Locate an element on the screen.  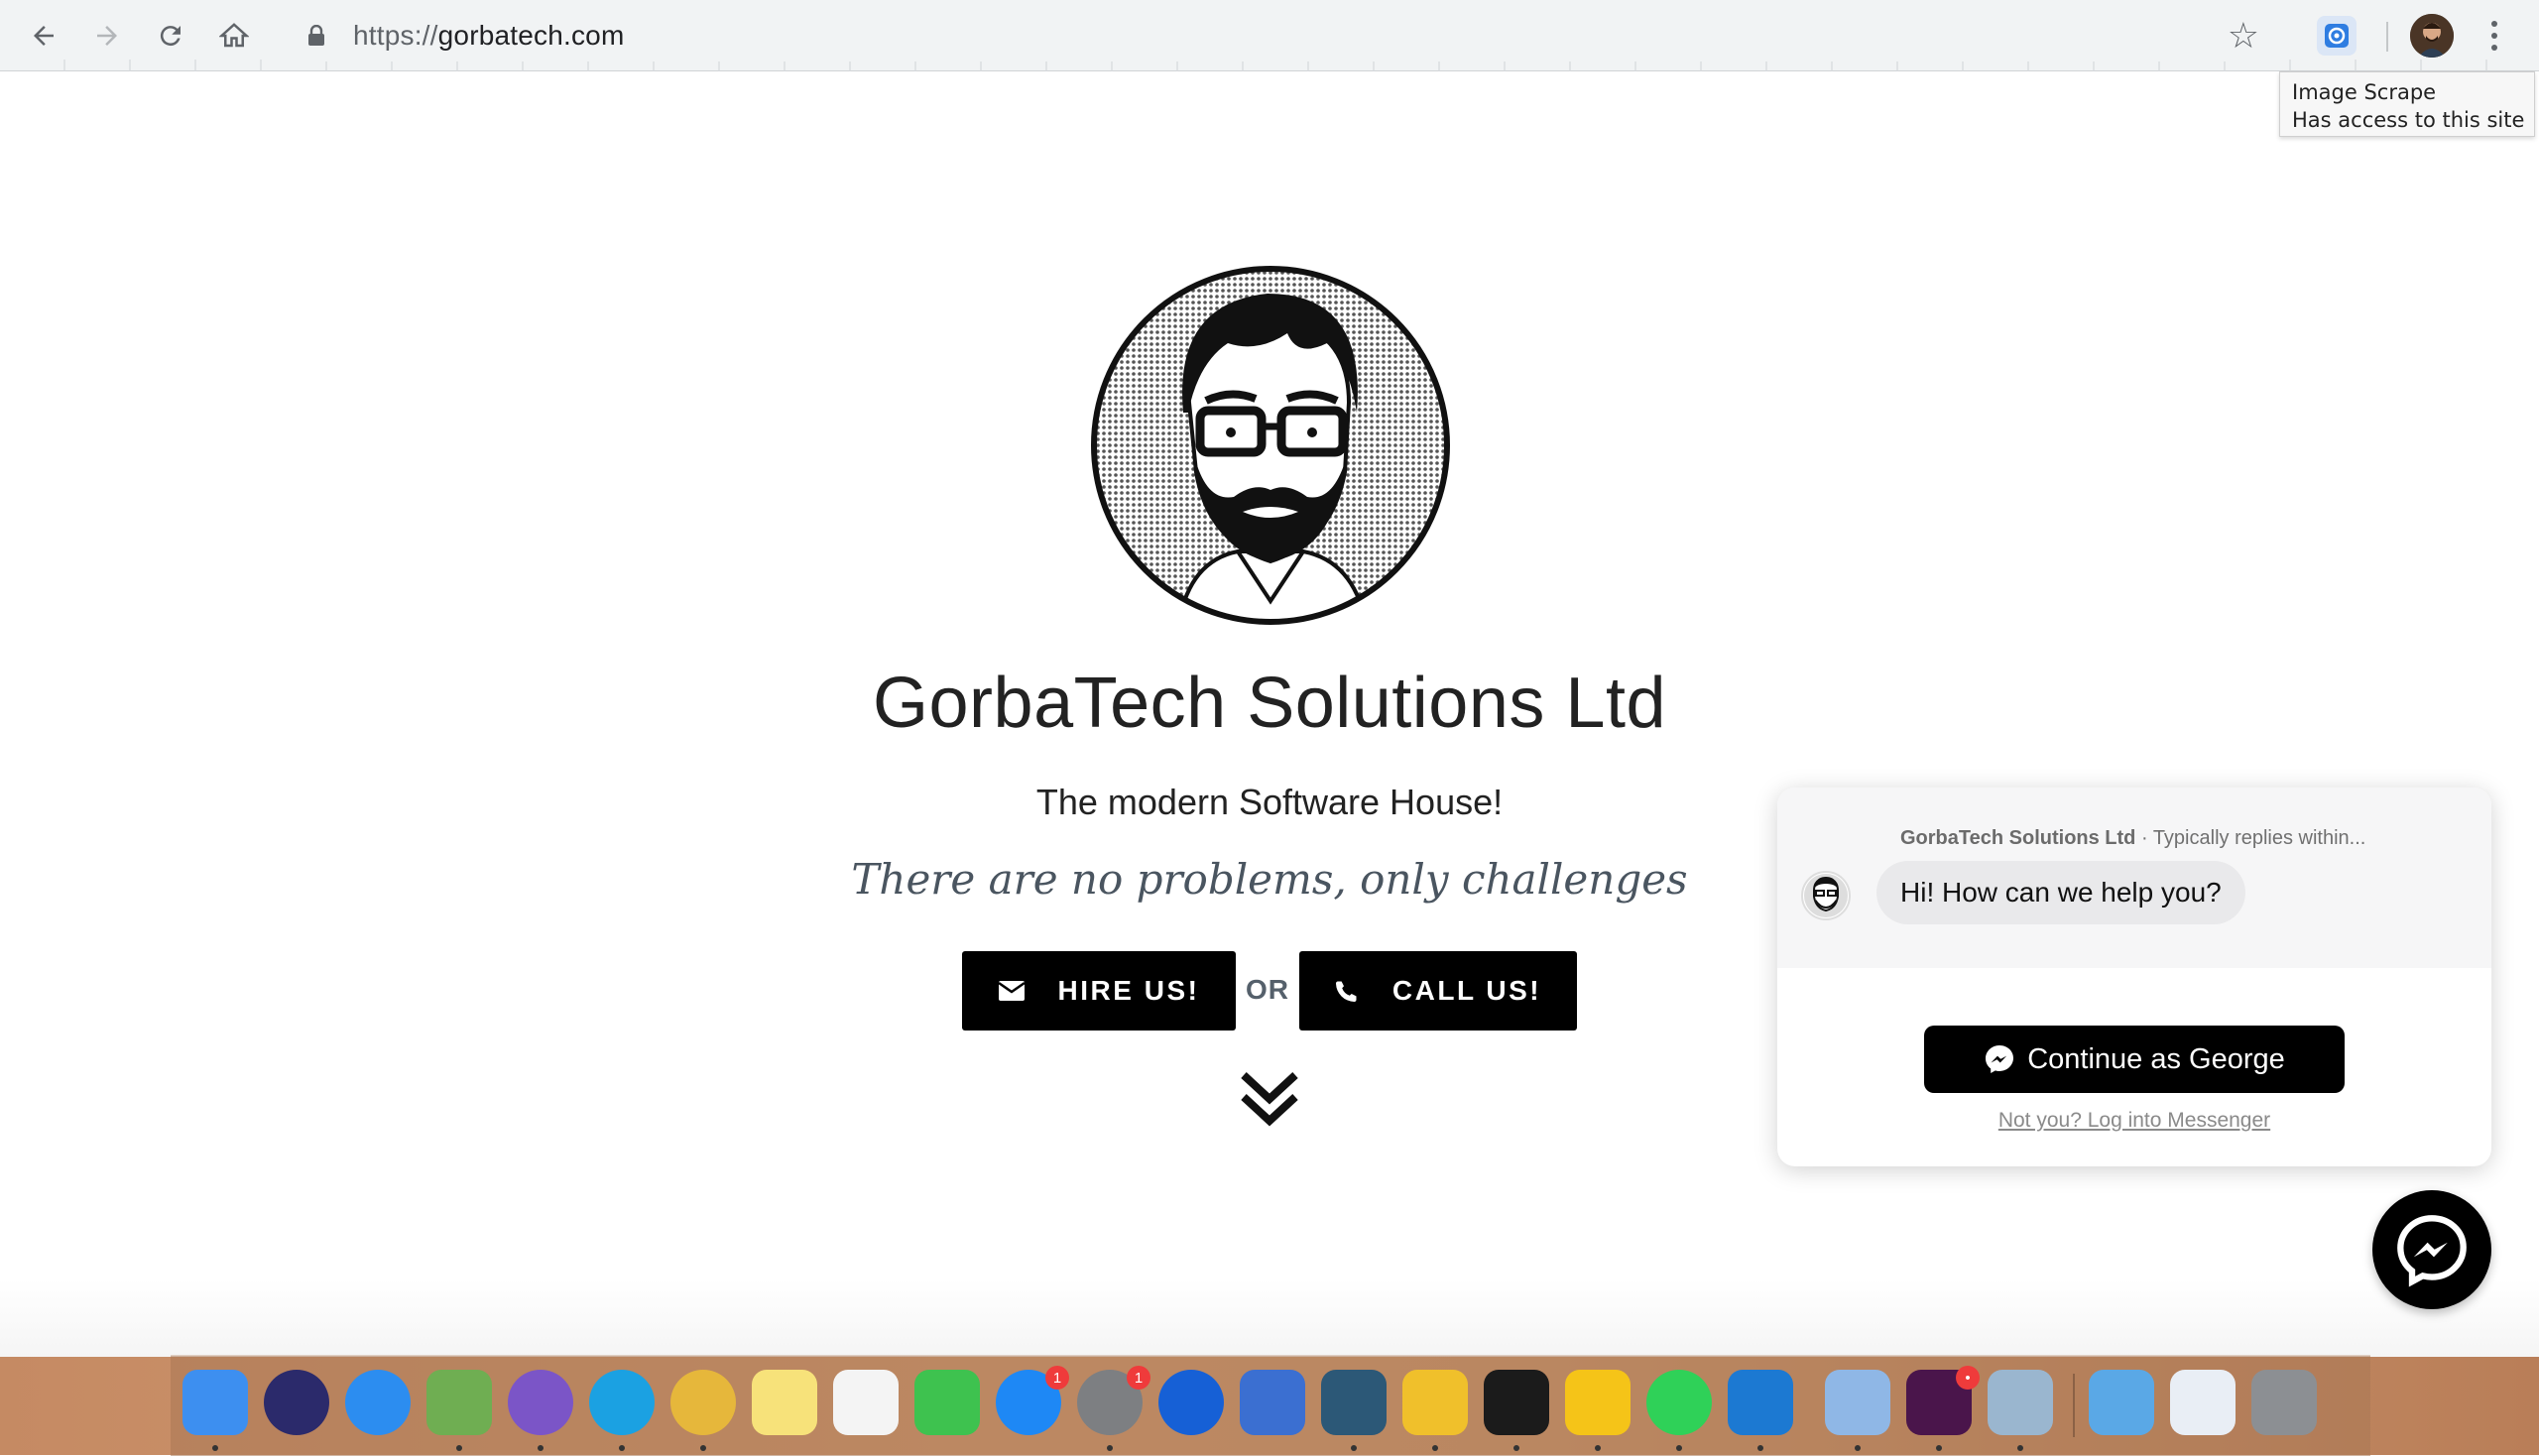
chrome-icon is located at coordinates (703, 1402).